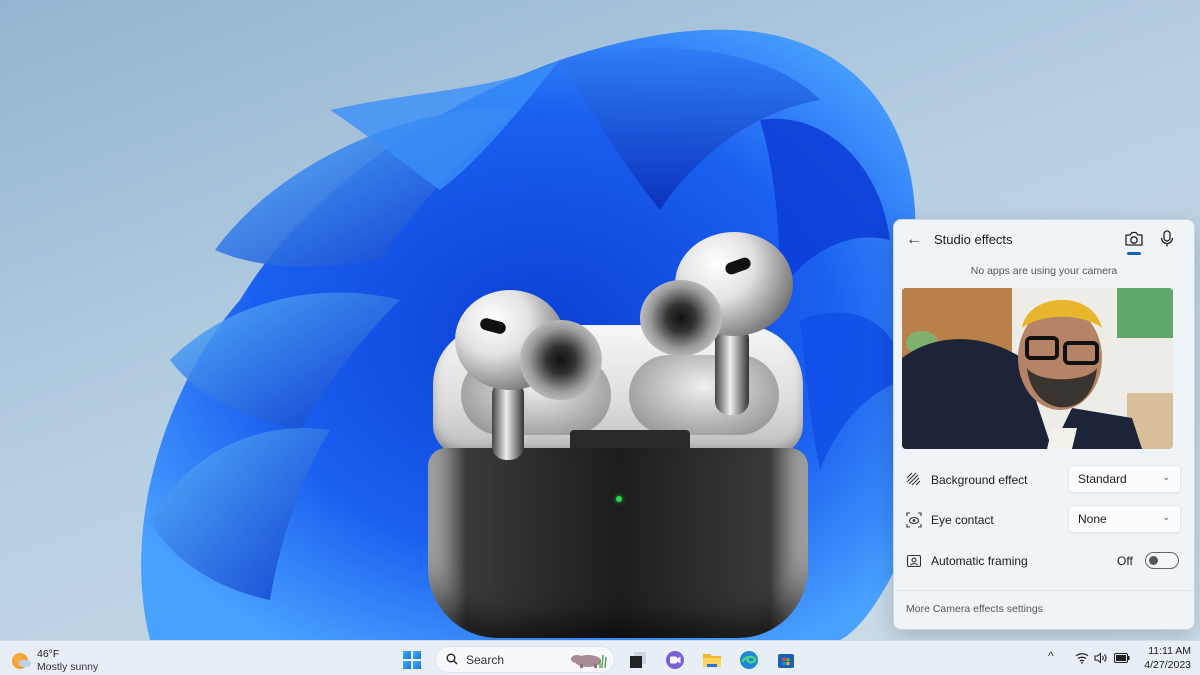  Describe the element at coordinates (25, 663) in the screenshot. I see `weather-cloud-icon` at that location.